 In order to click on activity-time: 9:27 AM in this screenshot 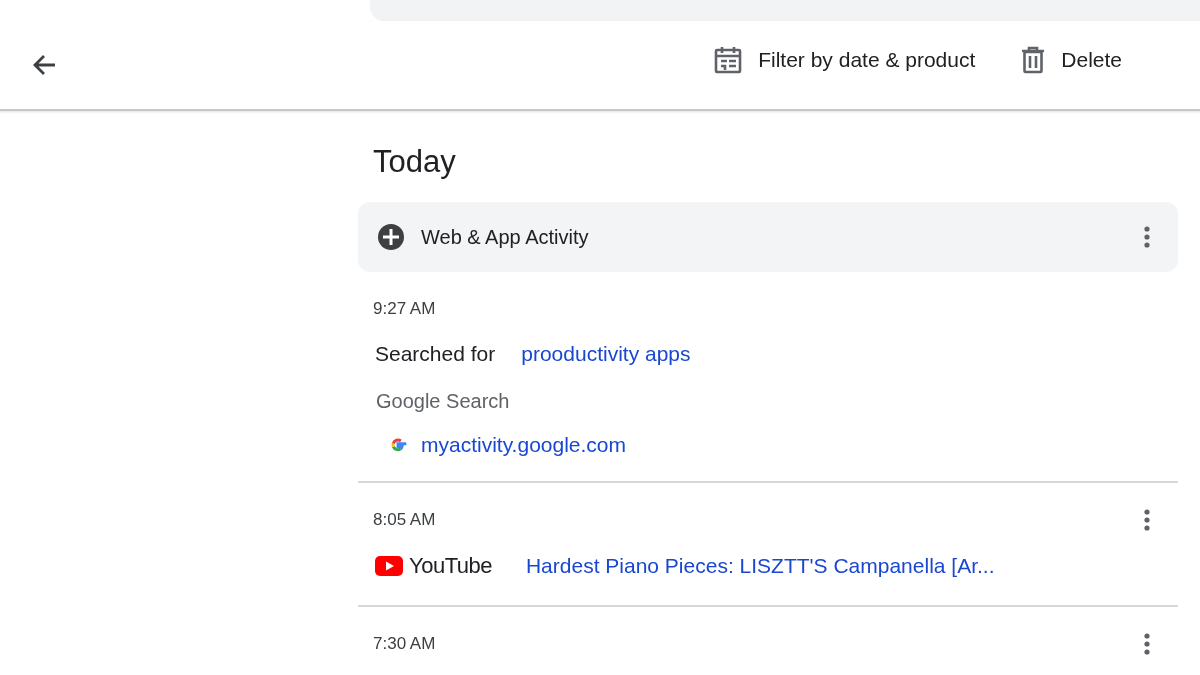, I will do `click(404, 309)`.